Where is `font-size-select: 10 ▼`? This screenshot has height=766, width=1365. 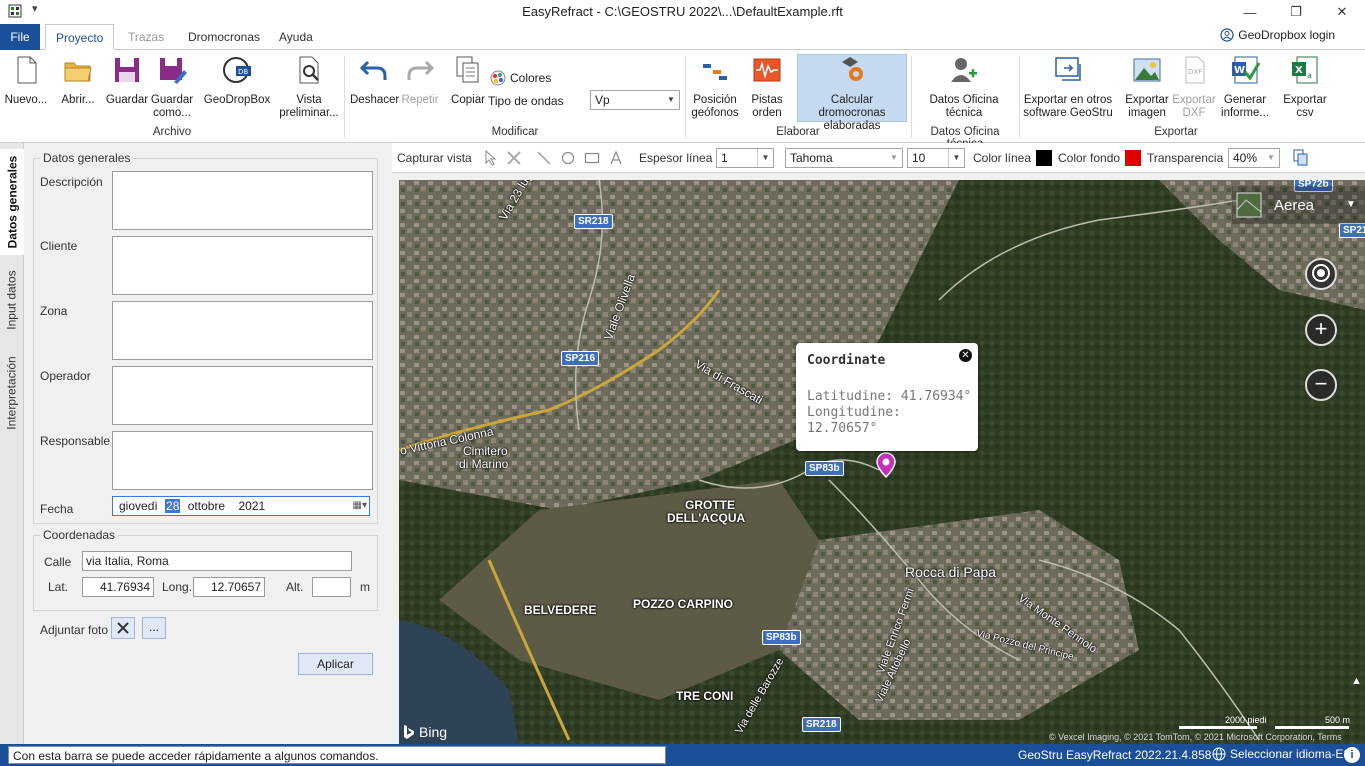 font-size-select: 10 ▼ is located at coordinates (936, 158).